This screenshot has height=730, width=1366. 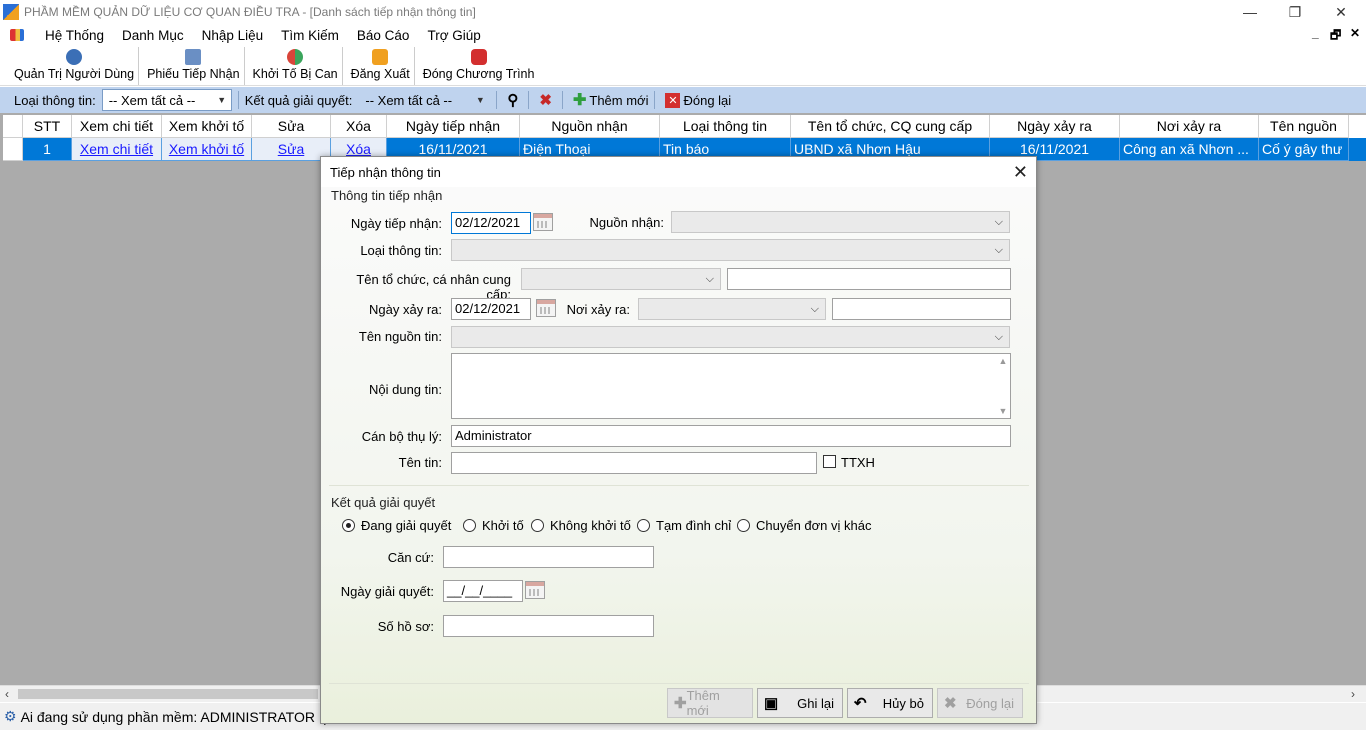 What do you see at coordinates (193, 74) in the screenshot?
I see `intake-form-label: Phiếu Tiếp Nhận` at bounding box center [193, 74].